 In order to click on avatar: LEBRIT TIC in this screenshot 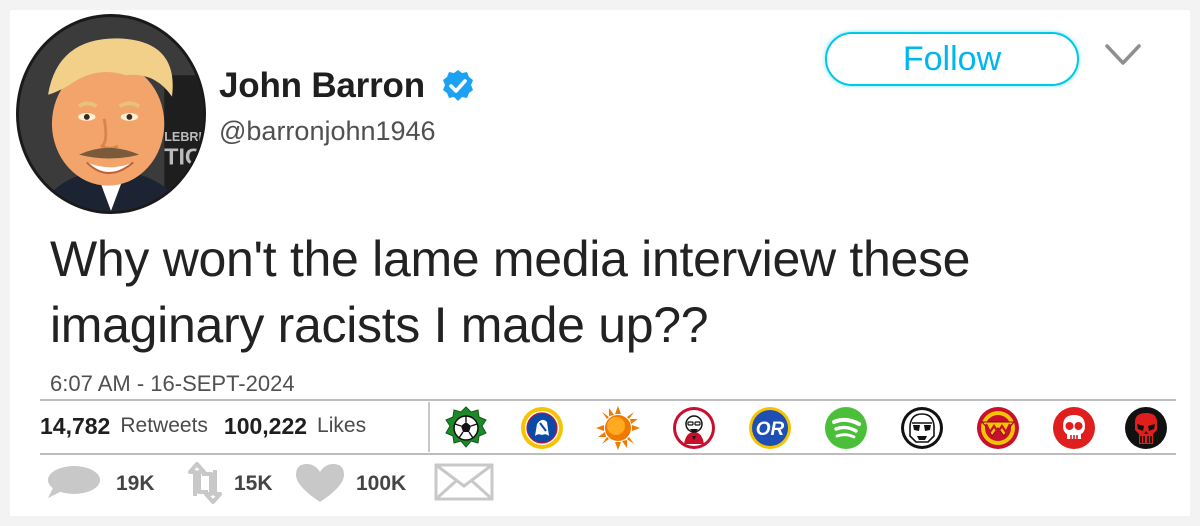, I will do `click(111, 114)`.